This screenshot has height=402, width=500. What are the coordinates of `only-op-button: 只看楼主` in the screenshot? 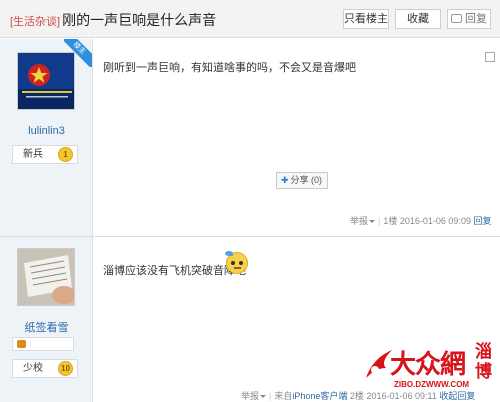 It's located at (366, 19).